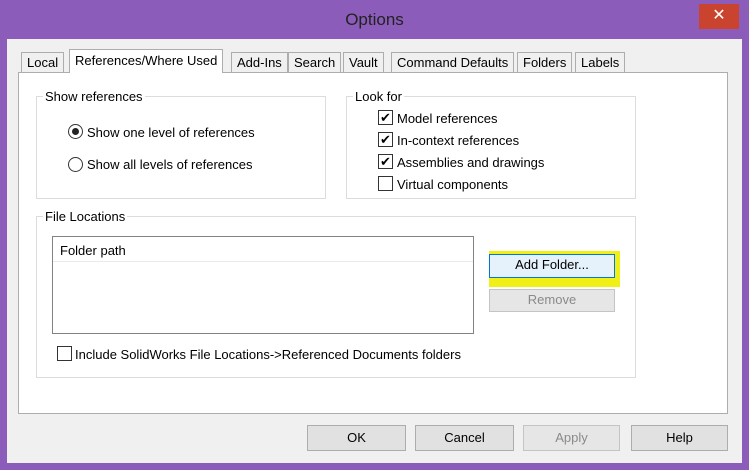 The image size is (749, 470). What do you see at coordinates (75, 164) in the screenshot?
I see `radio-show-all-levels` at bounding box center [75, 164].